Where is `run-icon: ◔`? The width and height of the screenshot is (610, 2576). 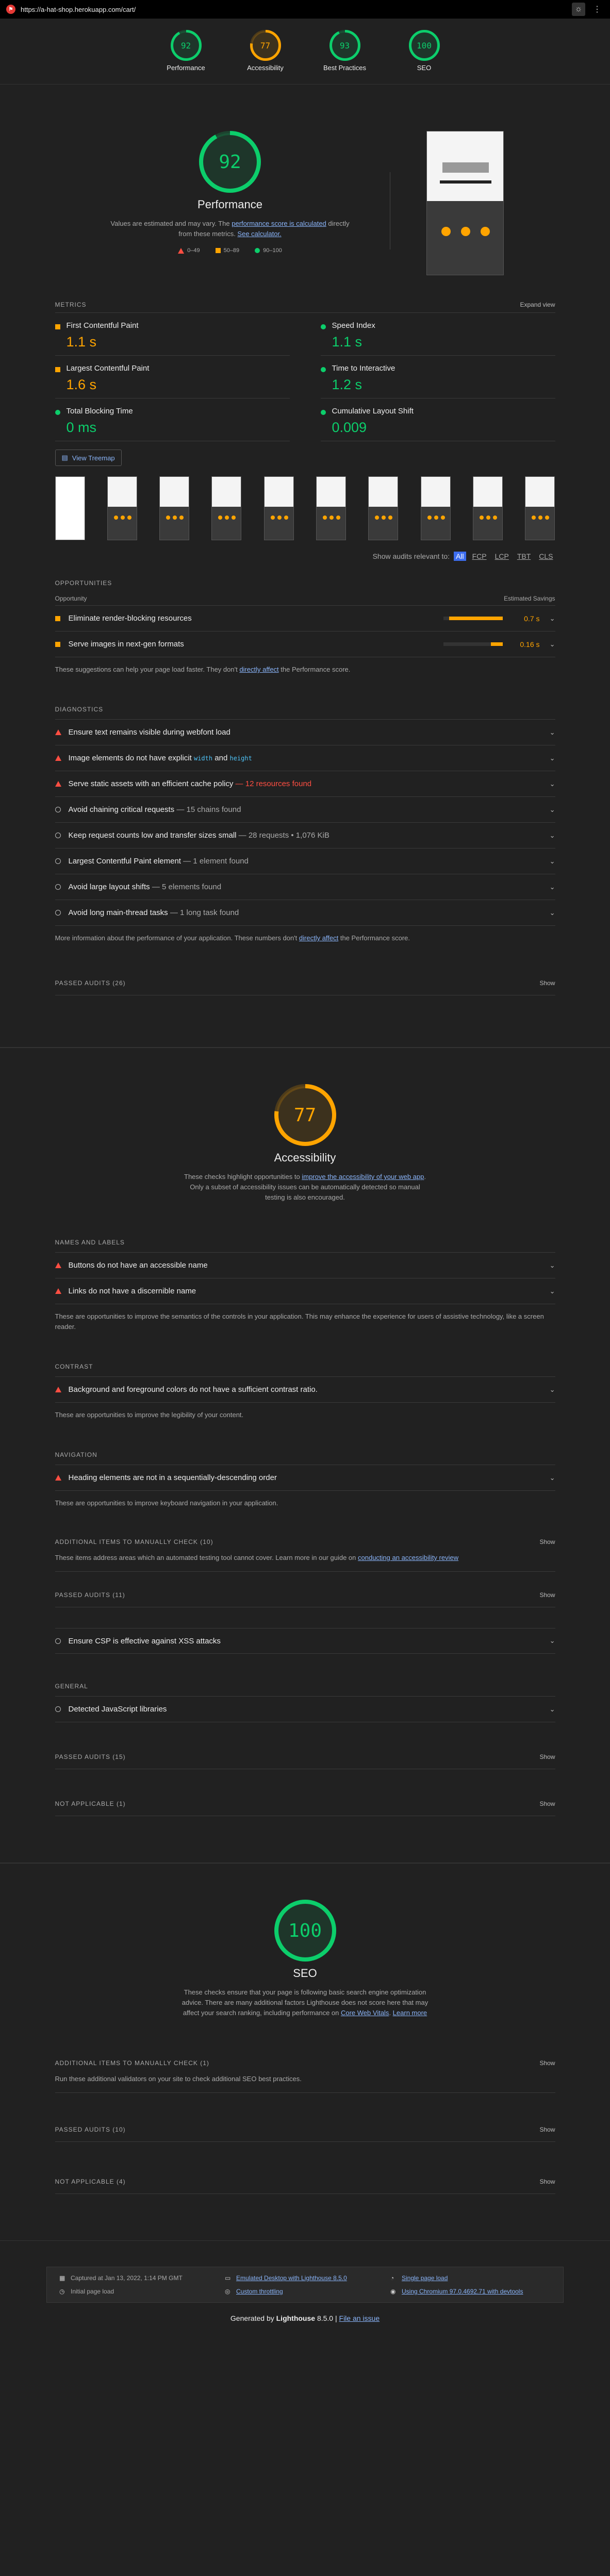
run-icon: ◔ is located at coordinates (392, 2278).